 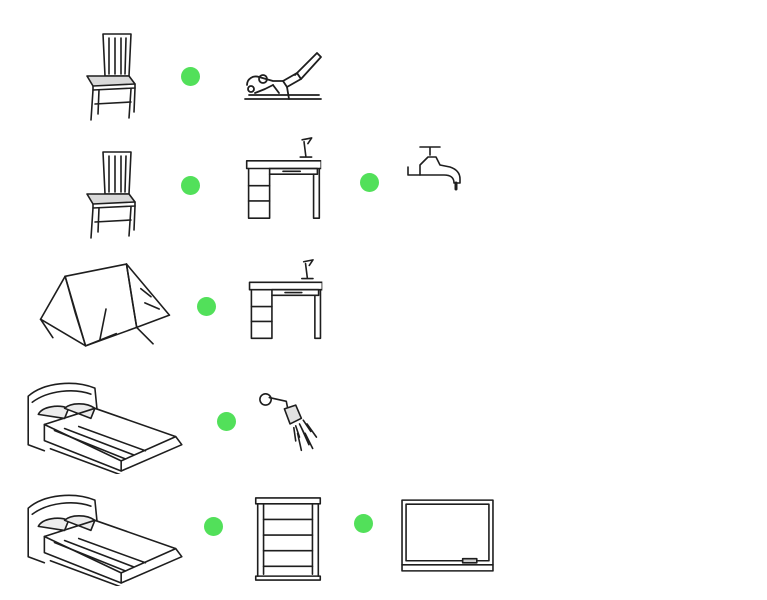 What do you see at coordinates (288, 538) in the screenshot?
I see `bookshelf-icon` at bounding box center [288, 538].